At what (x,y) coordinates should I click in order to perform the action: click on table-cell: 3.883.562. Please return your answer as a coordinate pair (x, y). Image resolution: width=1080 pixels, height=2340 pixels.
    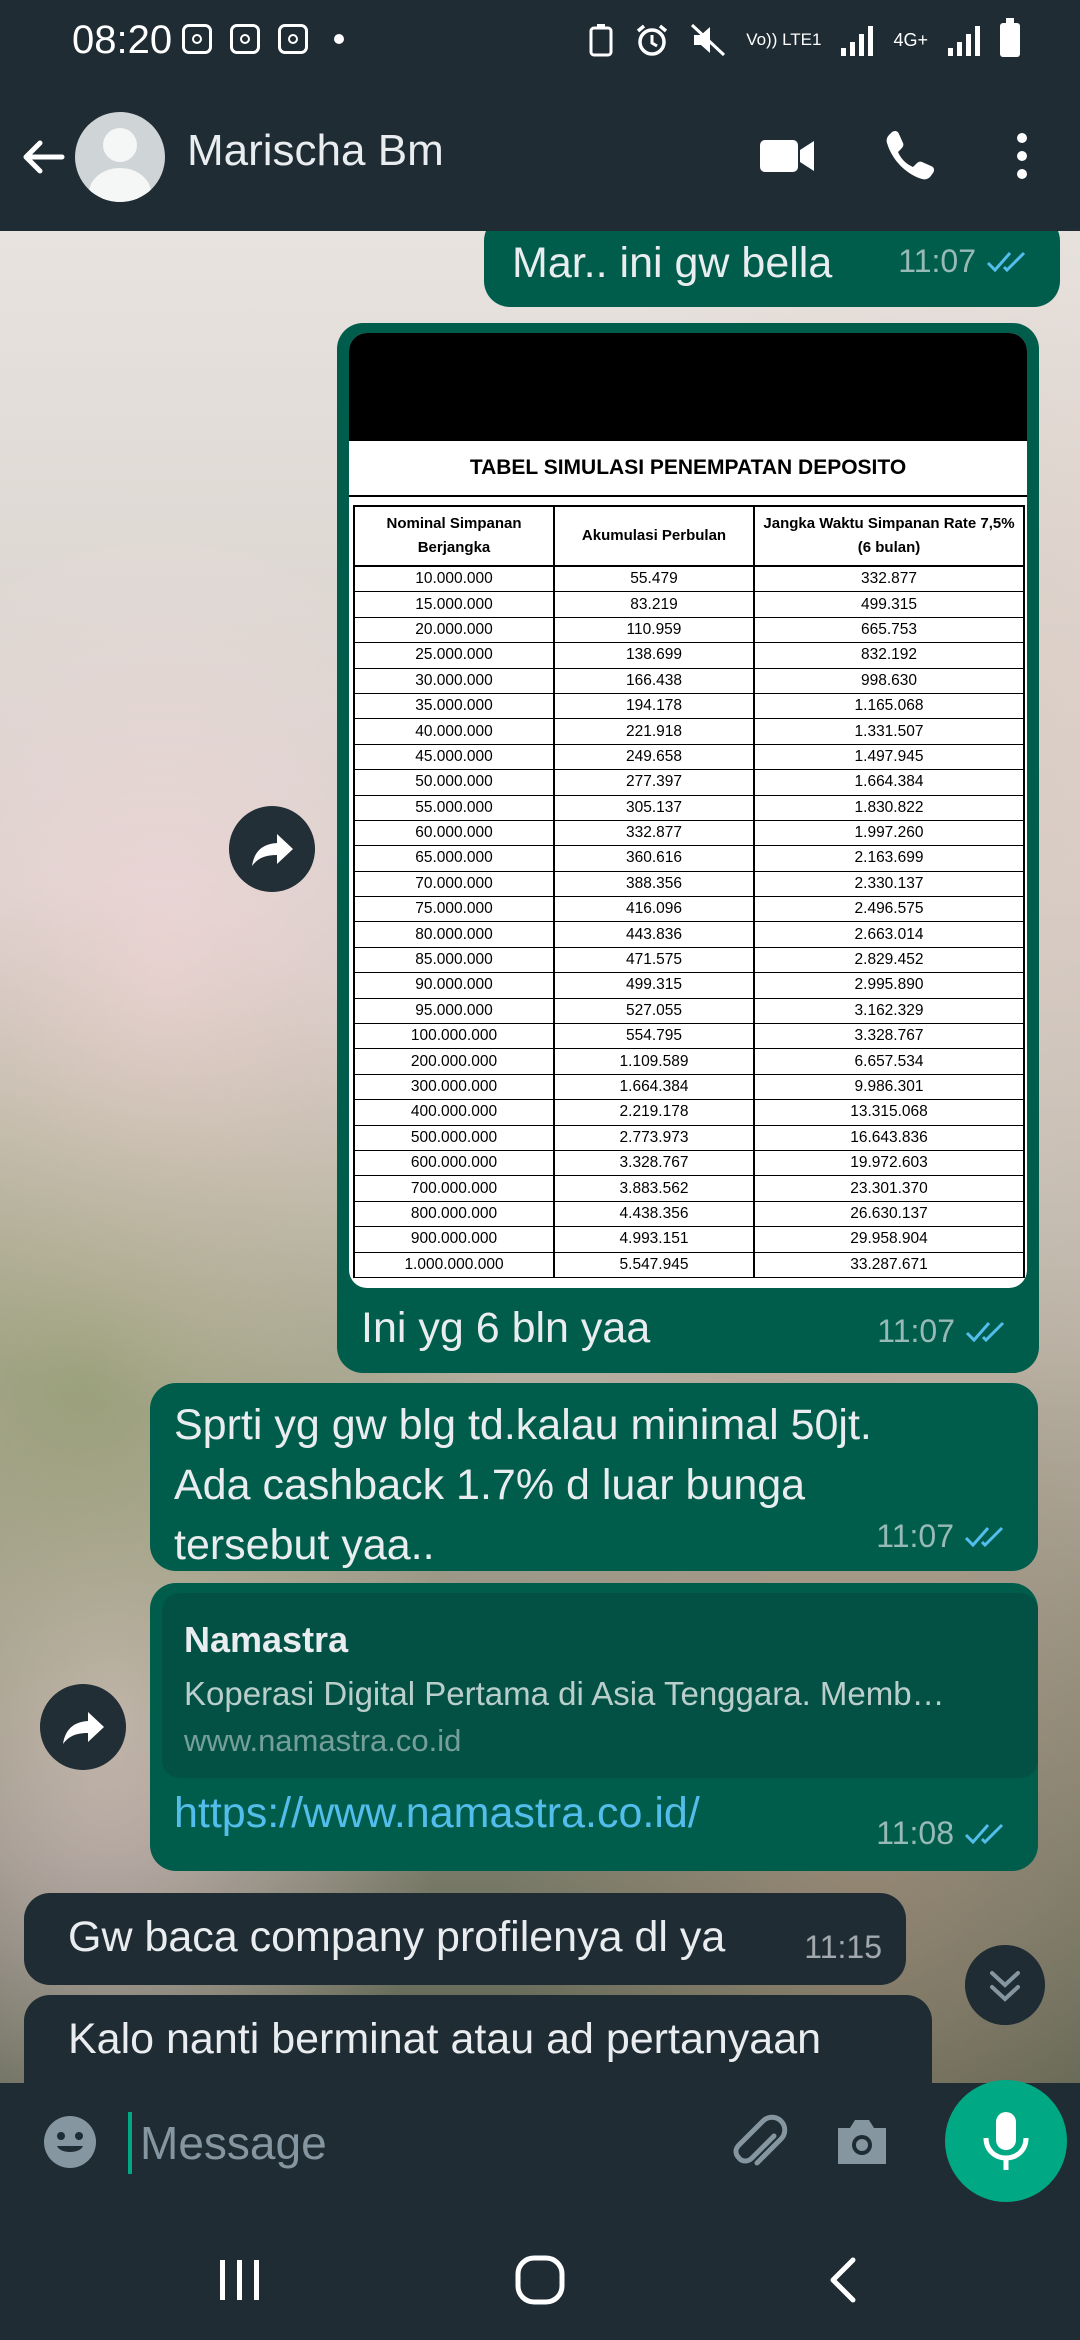
    Looking at the image, I should click on (654, 1188).